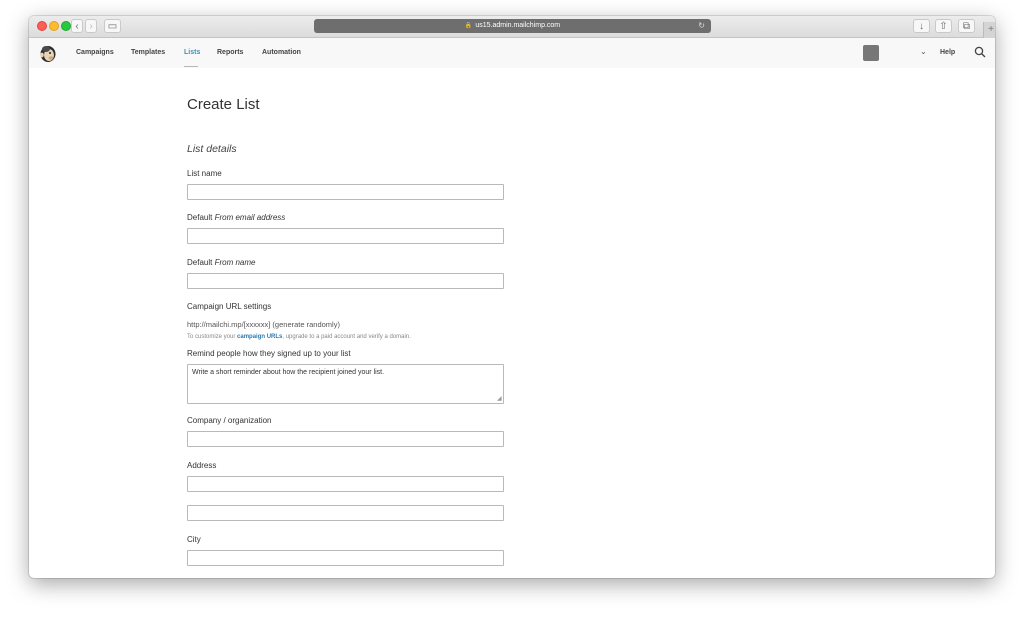 This screenshot has width=1024, height=621. Describe the element at coordinates (95, 52) in the screenshot. I see `nav-campaigns: Campaigns` at that location.